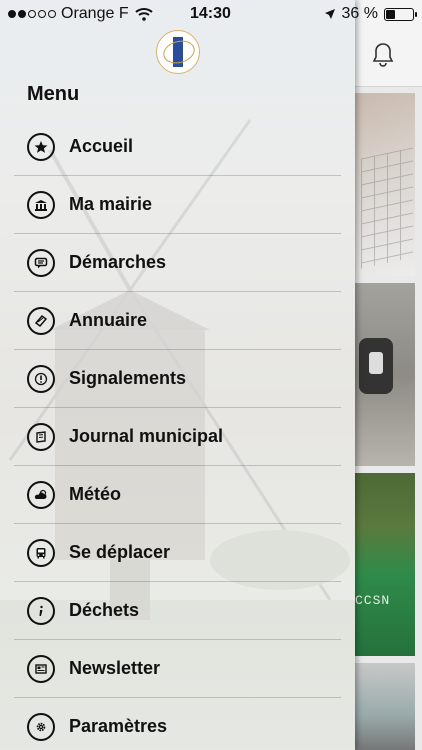 This screenshot has height=750, width=422. I want to click on clock: 14:30, so click(210, 13).